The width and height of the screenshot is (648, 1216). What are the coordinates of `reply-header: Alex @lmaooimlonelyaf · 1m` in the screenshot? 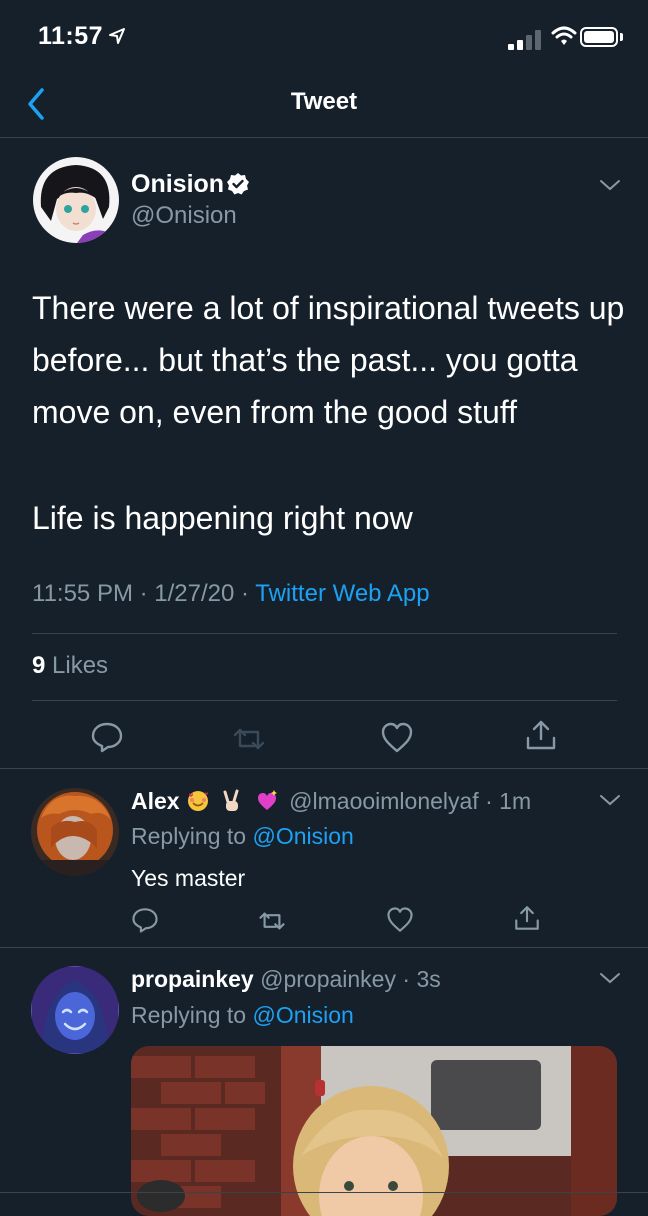 It's located at (331, 801).